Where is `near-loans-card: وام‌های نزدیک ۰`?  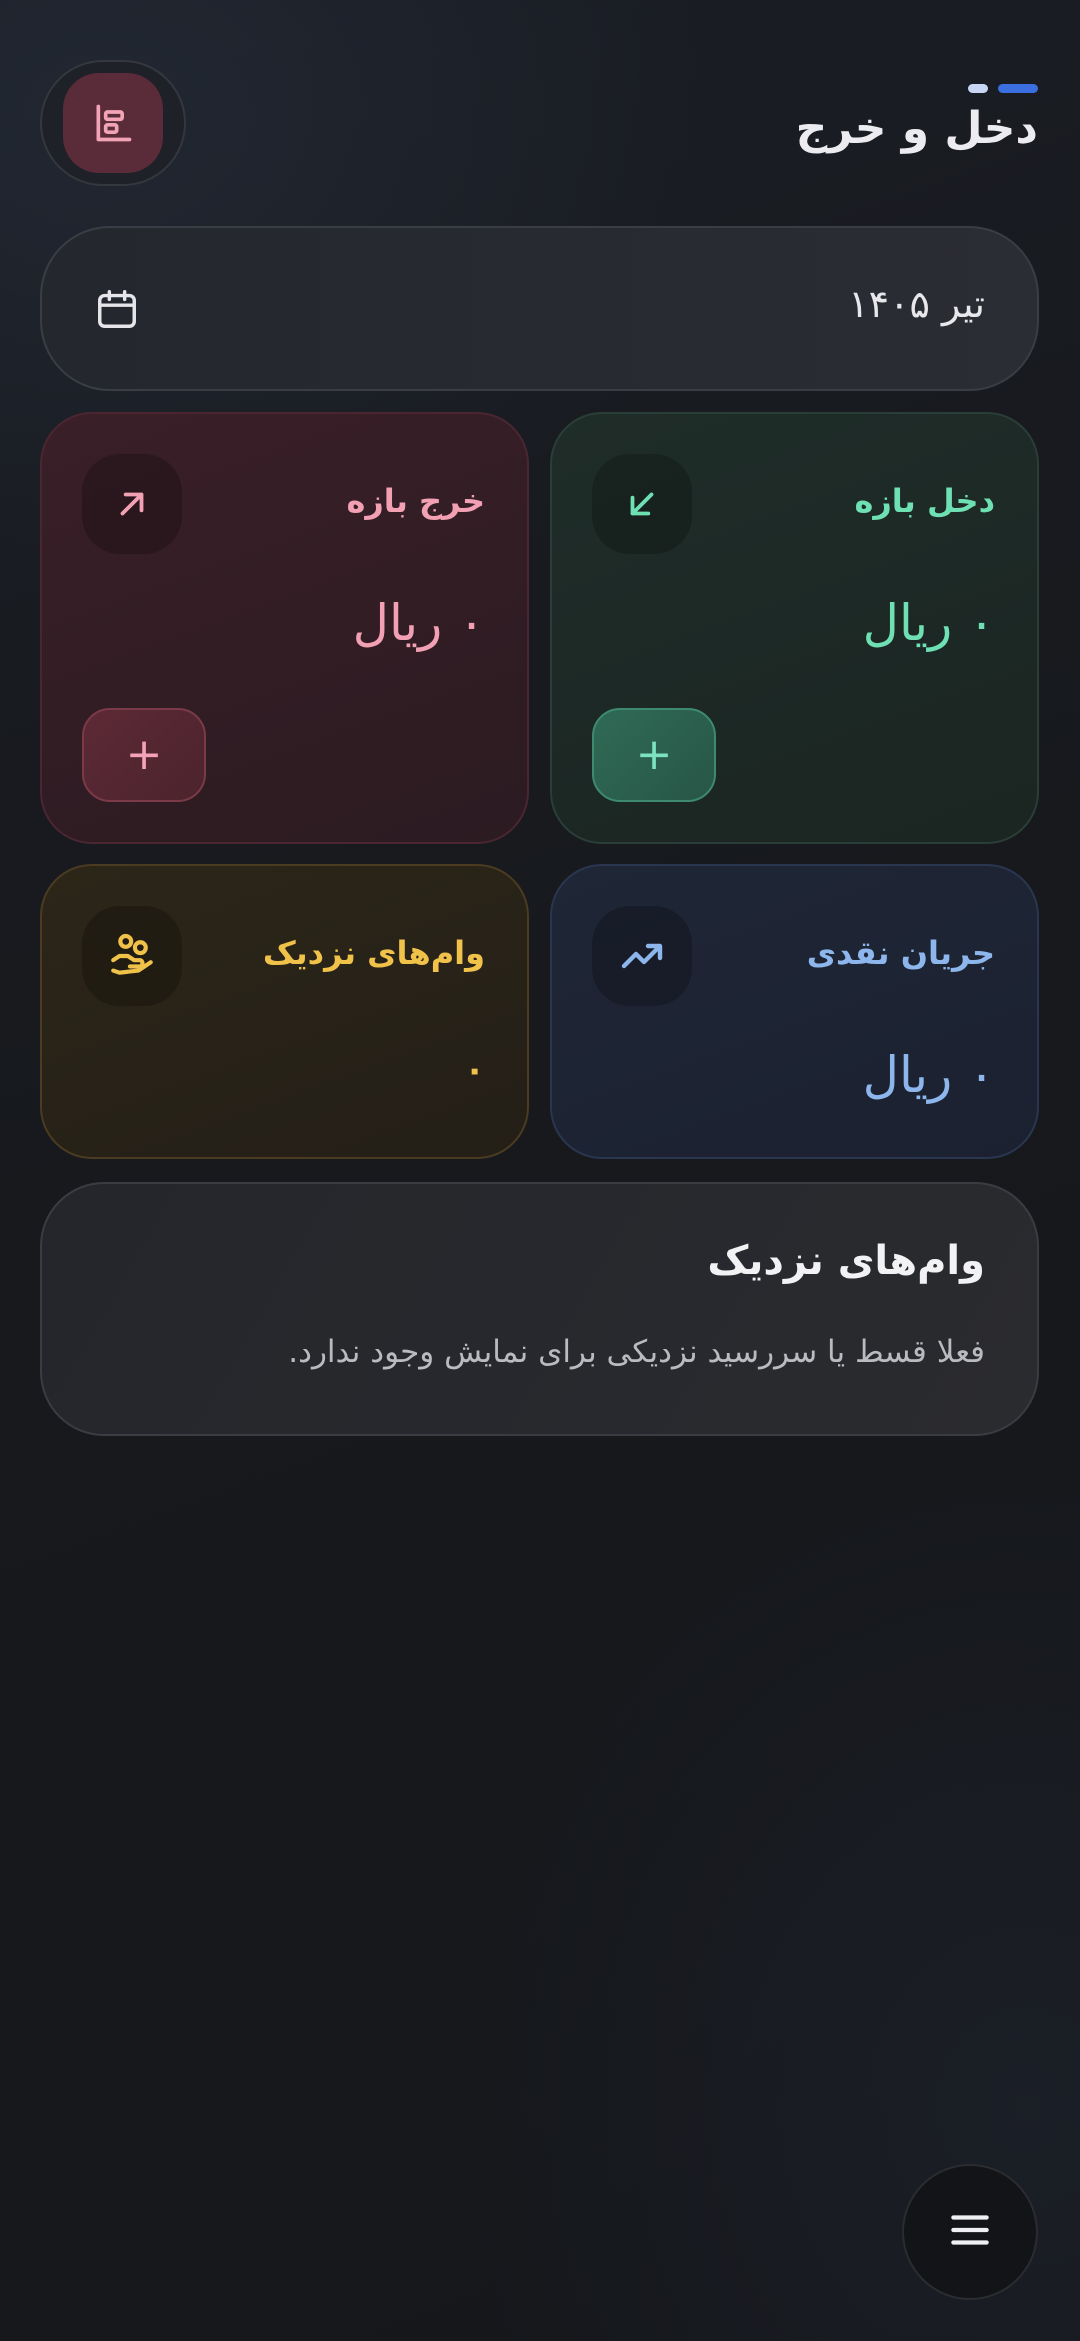 near-loans-card: وام‌های نزدیک ۰ is located at coordinates (284, 1011).